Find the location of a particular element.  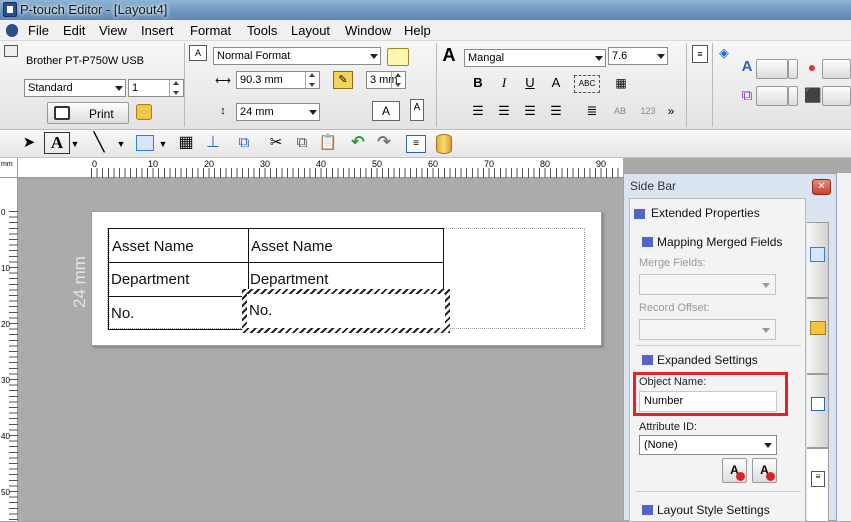

tape-width-select: 24 mm is located at coordinates (278, 112).